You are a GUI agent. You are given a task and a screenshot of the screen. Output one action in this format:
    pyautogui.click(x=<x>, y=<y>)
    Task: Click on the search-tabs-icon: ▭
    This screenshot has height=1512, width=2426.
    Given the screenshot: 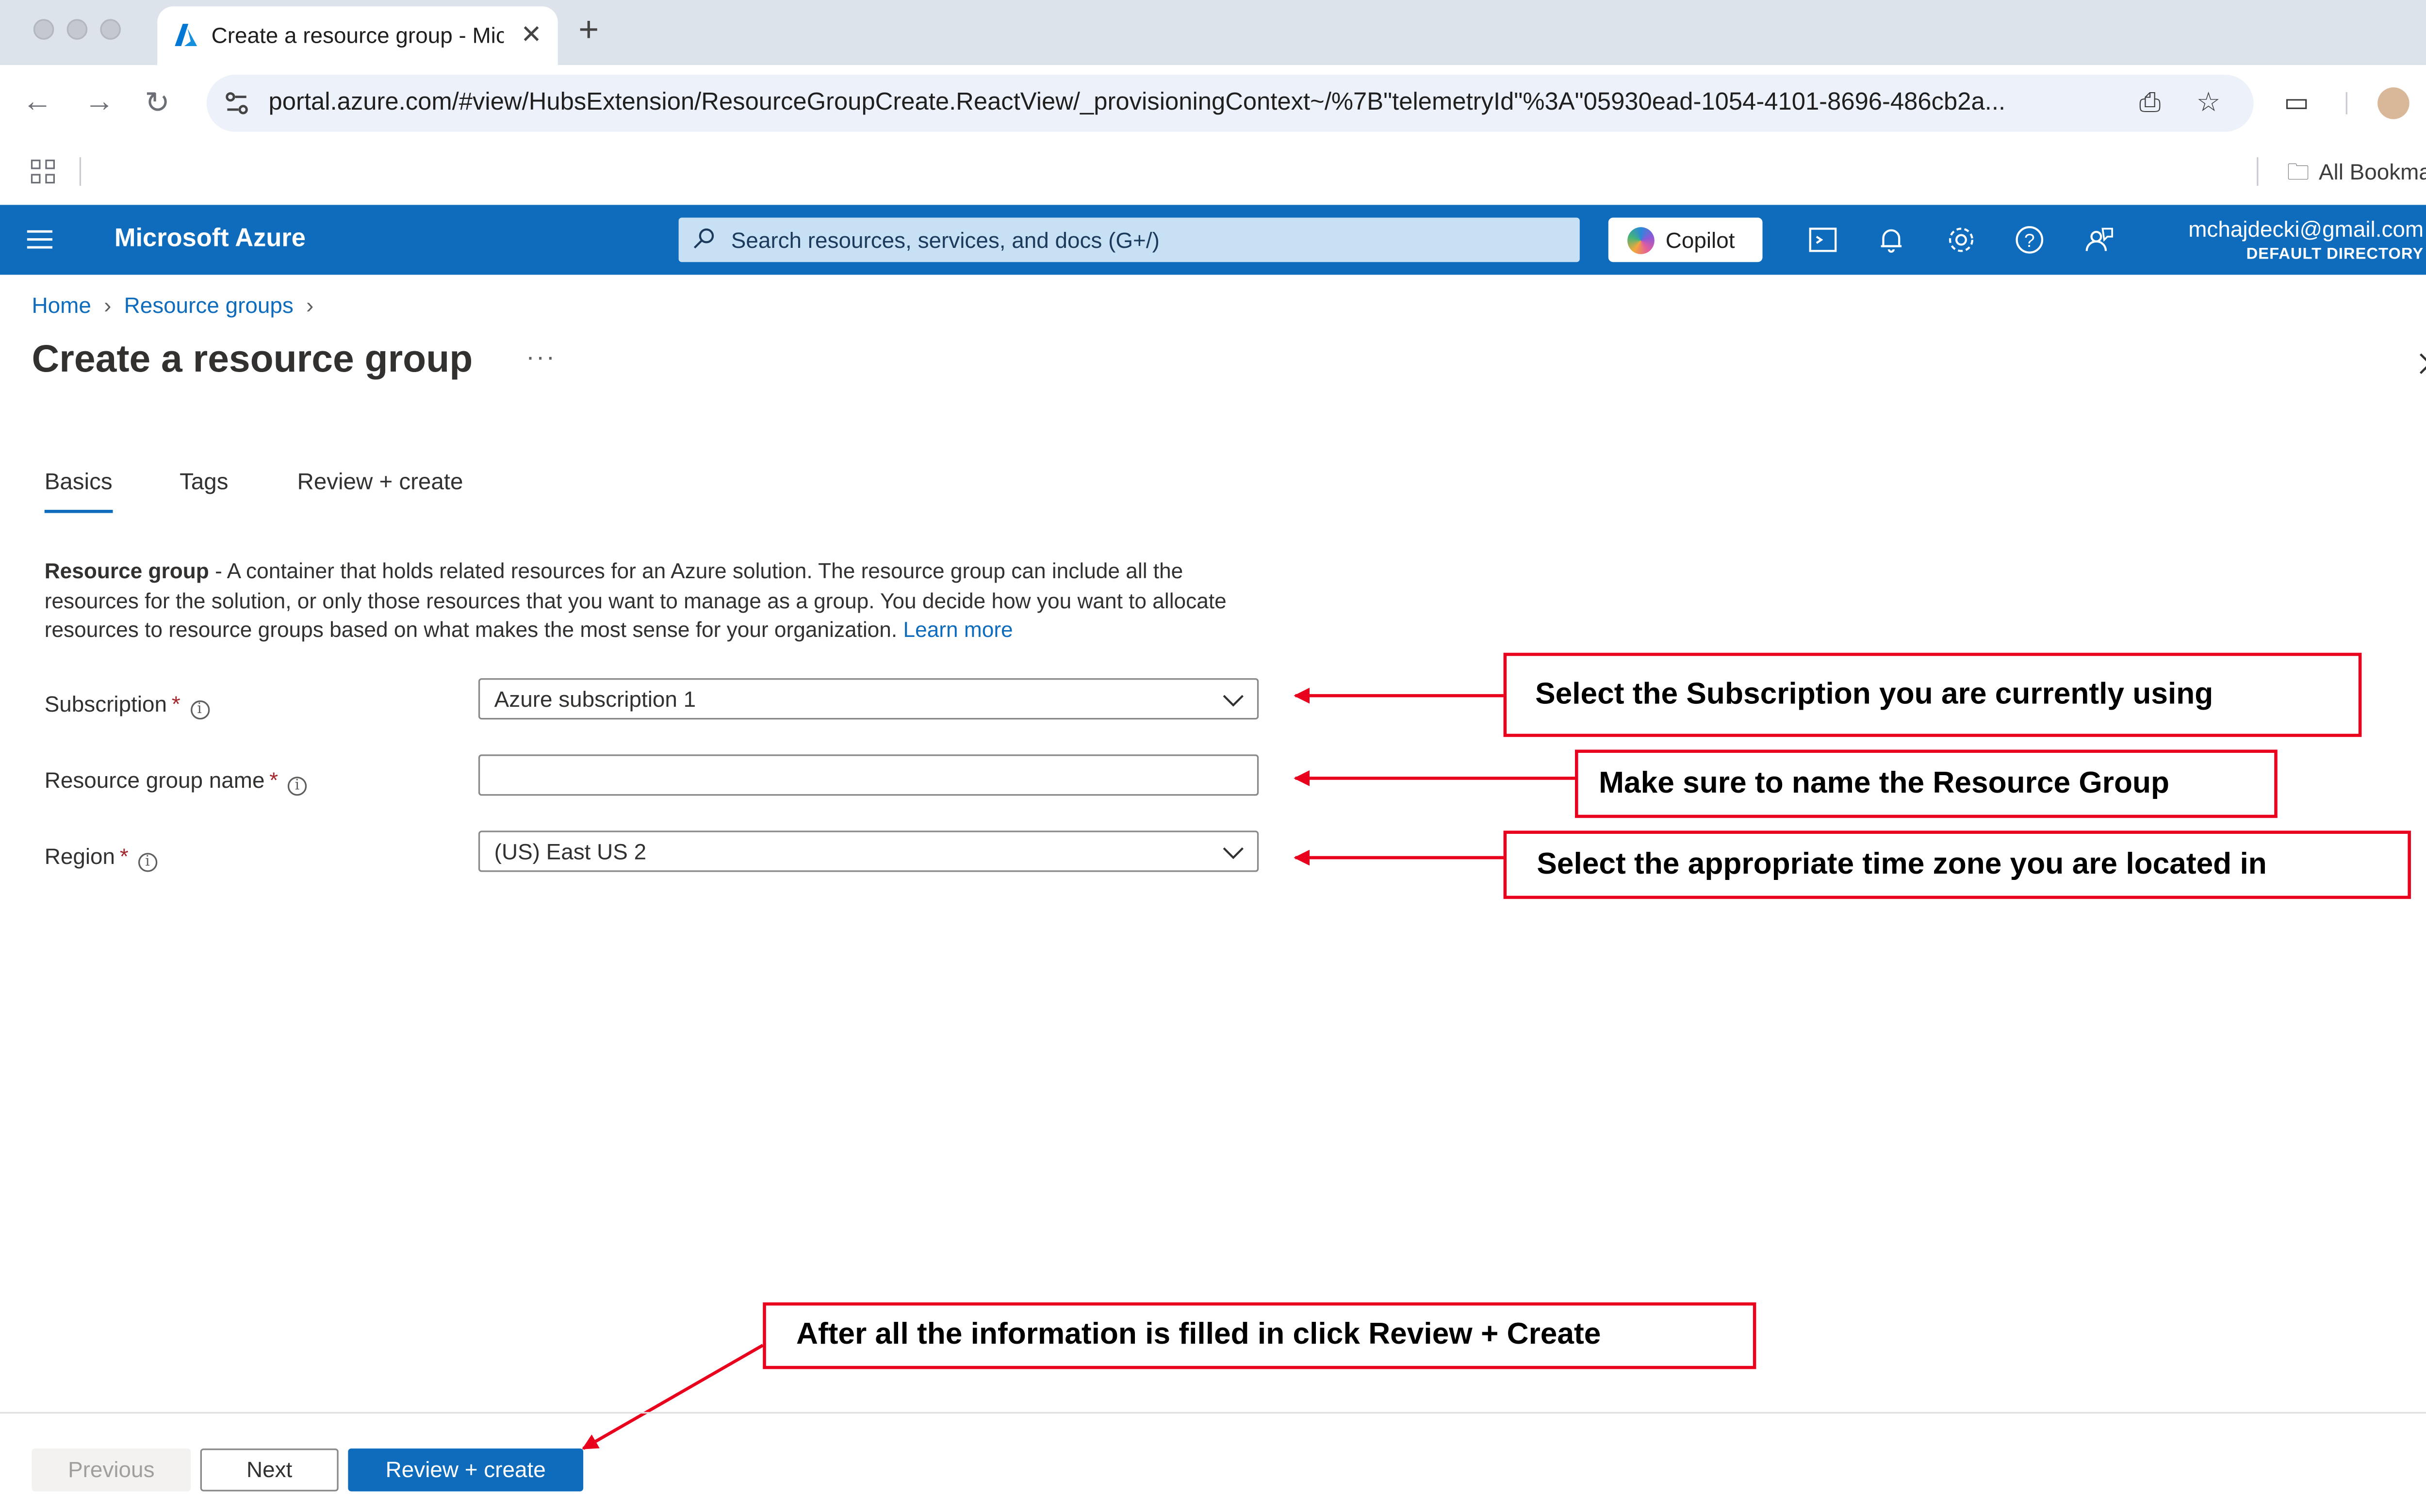 What is the action you would take?
    pyautogui.click(x=2297, y=103)
    